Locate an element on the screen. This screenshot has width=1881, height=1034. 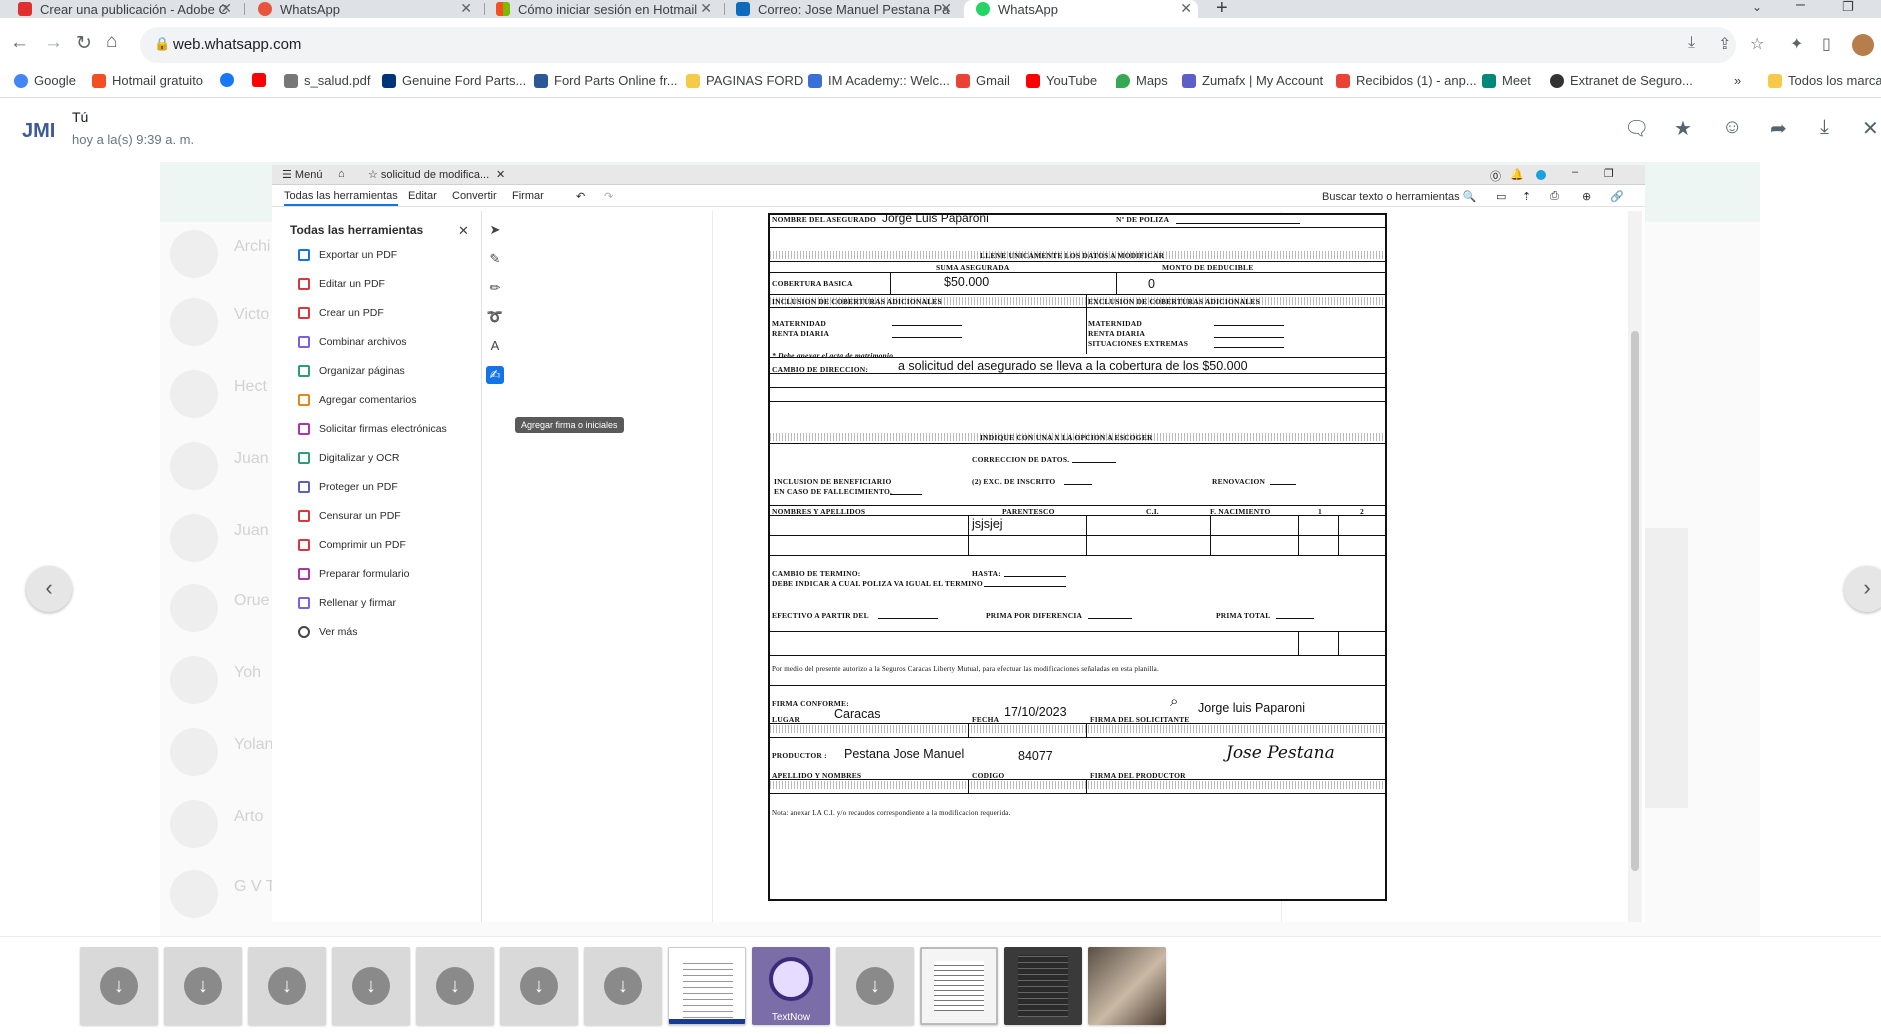
home-icon: ⌂ is located at coordinates (111, 42).